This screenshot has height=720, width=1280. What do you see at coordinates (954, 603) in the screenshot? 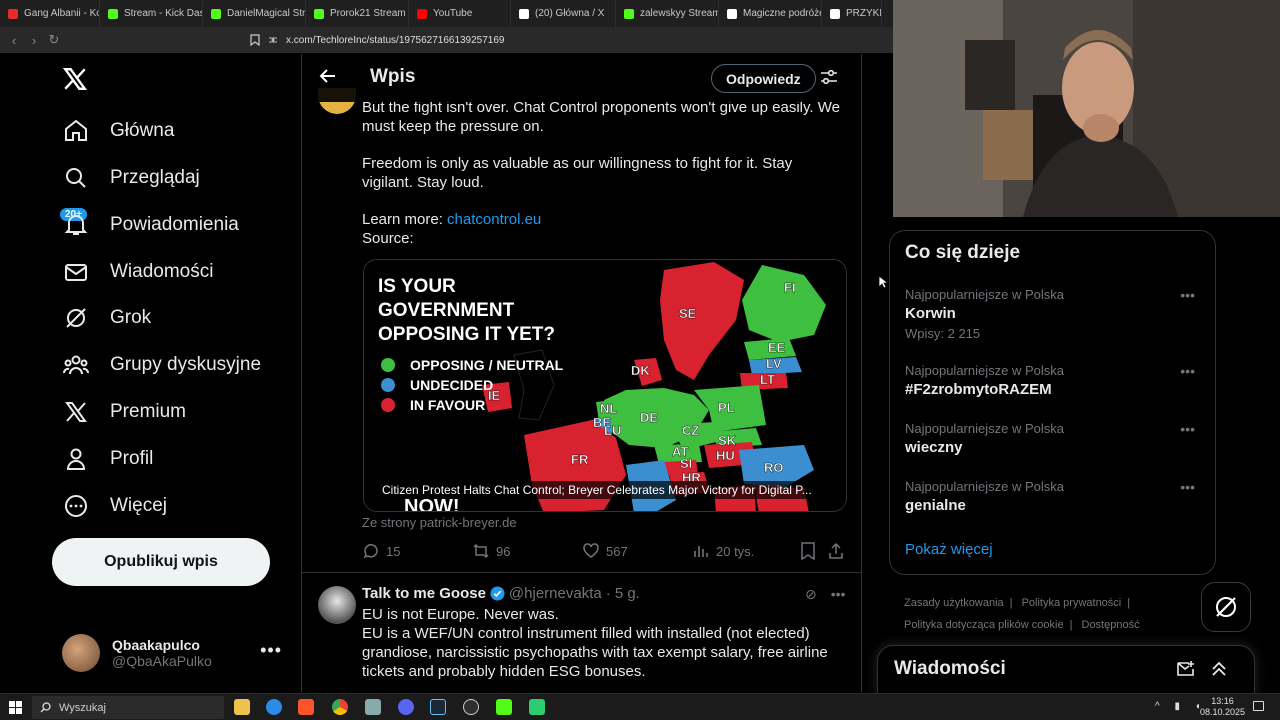
I see `terms-link: Zasady użytkowania` at bounding box center [954, 603].